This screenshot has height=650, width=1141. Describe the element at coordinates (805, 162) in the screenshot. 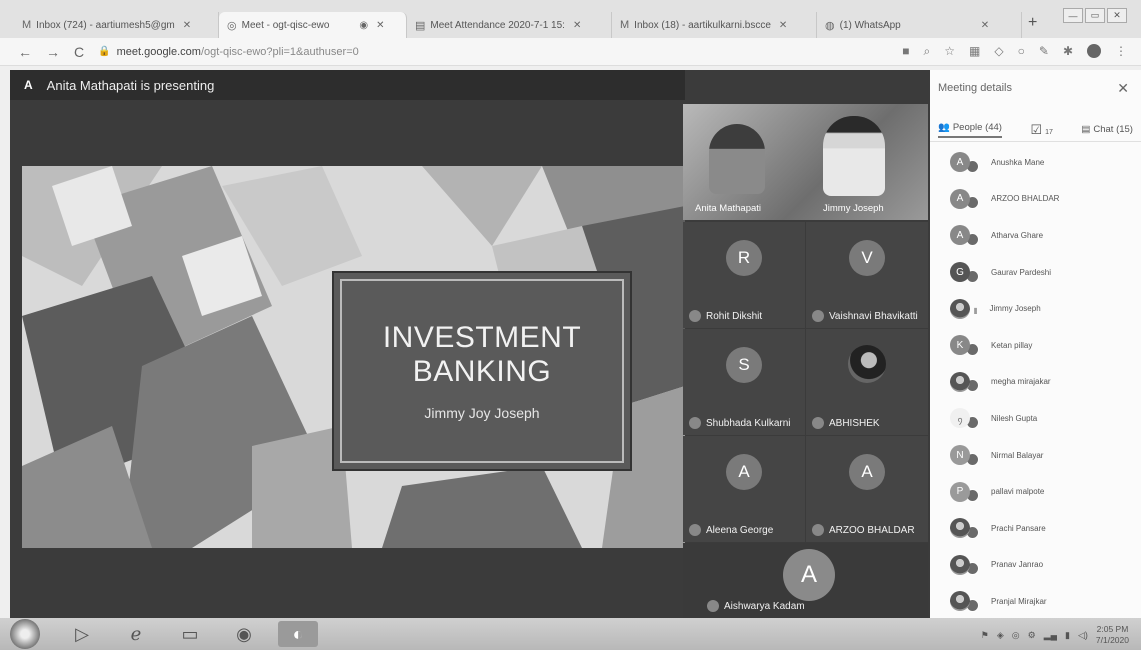

I see `video-tile-pair: Anita Mathapati Jimmy Joseph` at that location.